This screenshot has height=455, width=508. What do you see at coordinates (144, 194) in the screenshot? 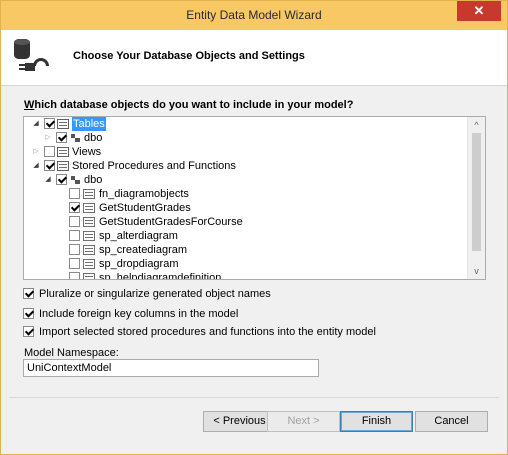
I see `procedure-label: fn_diagramobjects` at bounding box center [144, 194].